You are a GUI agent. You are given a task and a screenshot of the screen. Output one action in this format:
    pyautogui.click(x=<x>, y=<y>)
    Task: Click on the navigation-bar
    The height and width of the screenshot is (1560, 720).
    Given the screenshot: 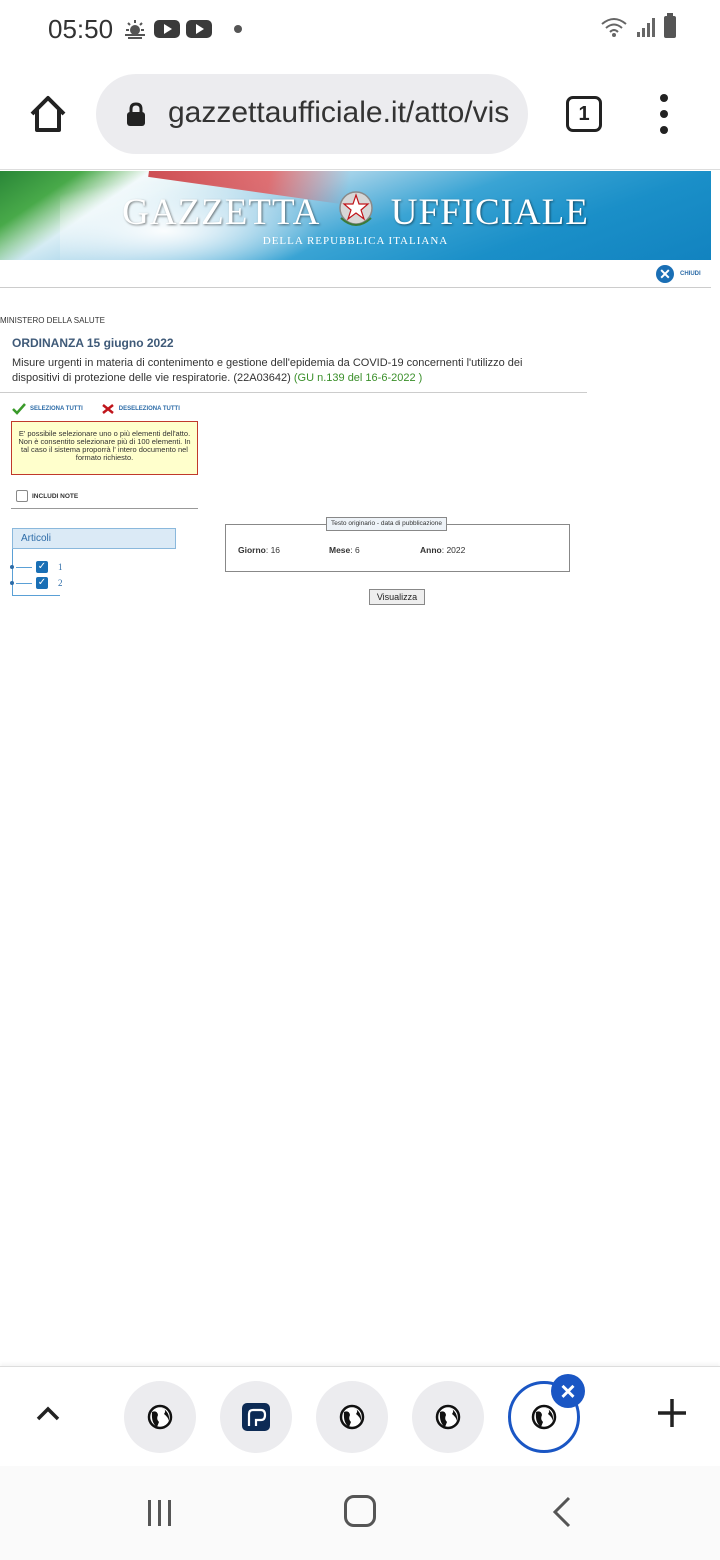 What is the action you would take?
    pyautogui.click(x=360, y=1513)
    